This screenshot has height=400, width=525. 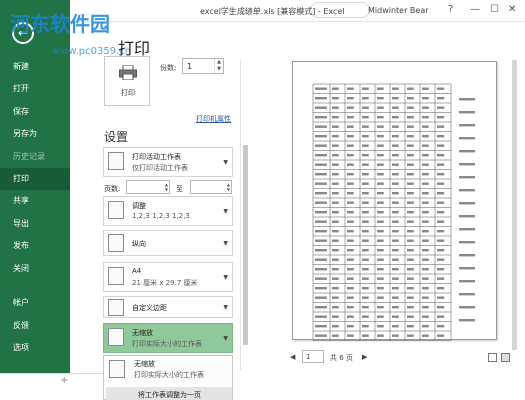 What do you see at coordinates (179, 189) in the screenshot?
I see `pages-to-label: 至` at bounding box center [179, 189].